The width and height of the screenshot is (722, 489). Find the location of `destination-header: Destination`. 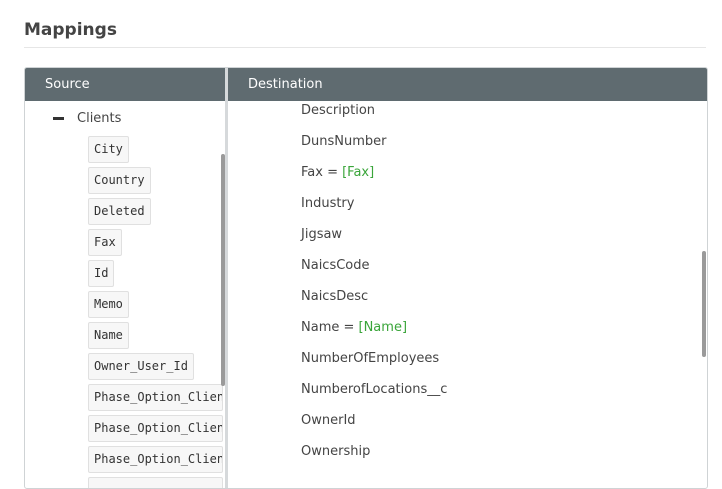

destination-header: Destination is located at coordinates (285, 84).